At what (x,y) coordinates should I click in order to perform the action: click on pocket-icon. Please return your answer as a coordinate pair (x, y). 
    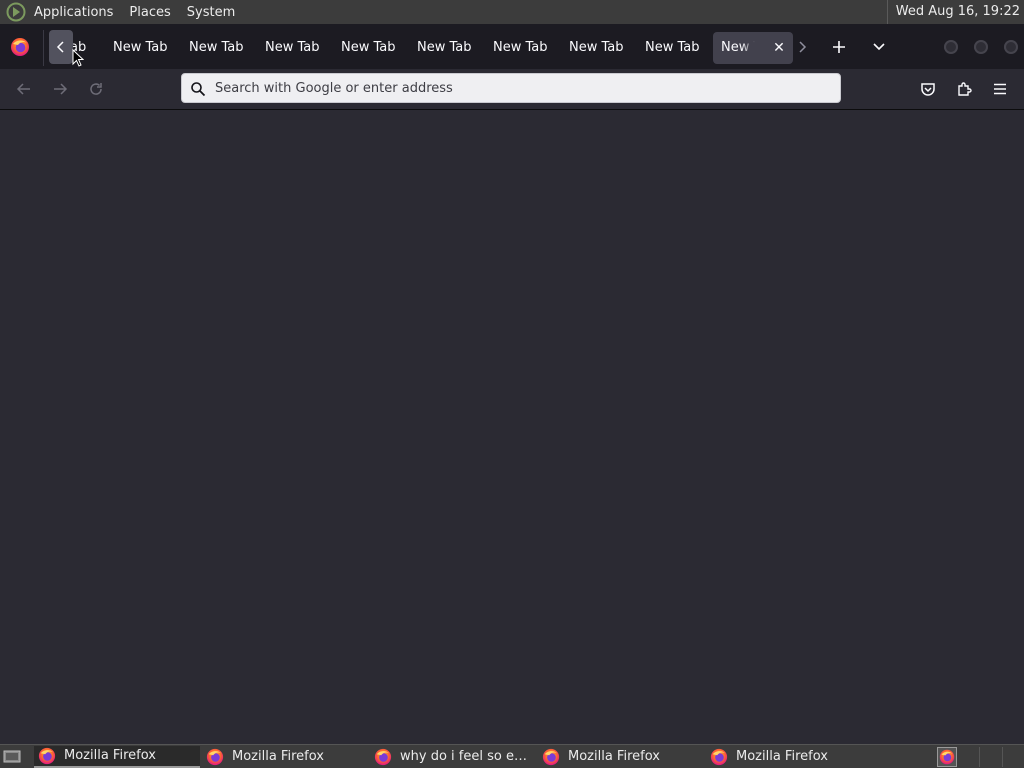
    Looking at the image, I should click on (928, 89).